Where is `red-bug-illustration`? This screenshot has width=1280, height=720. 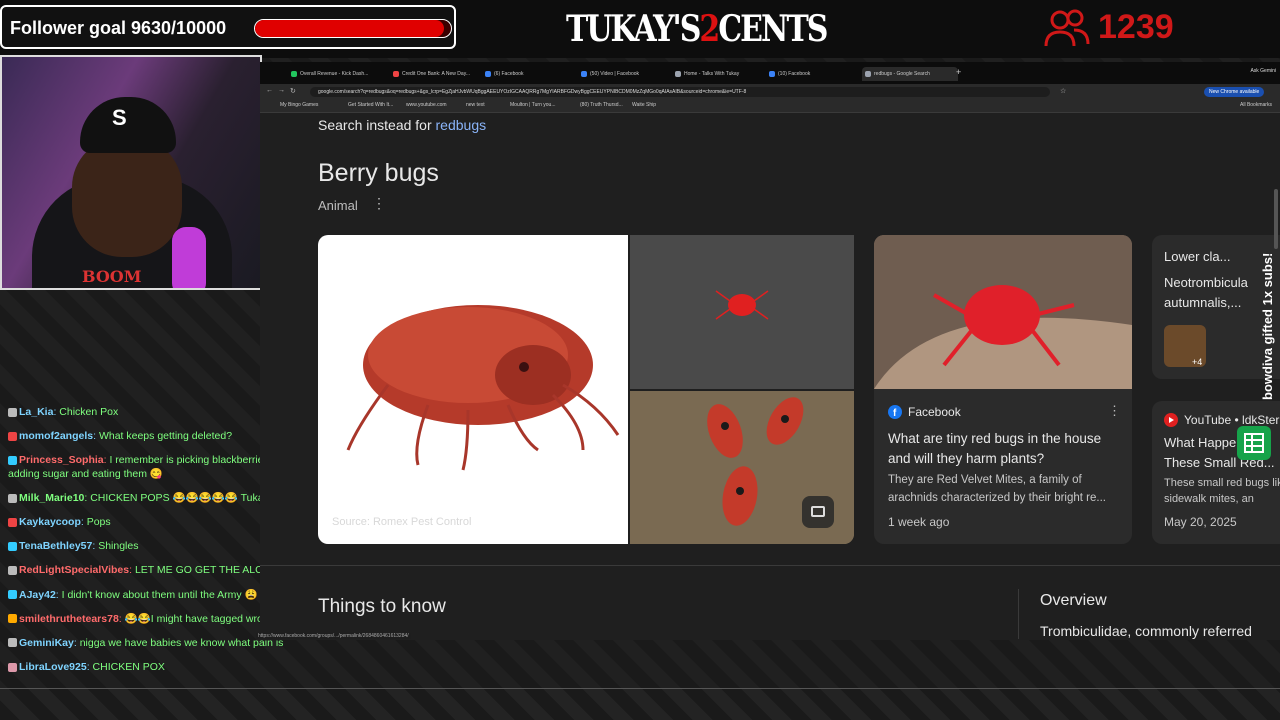
red-bug-illustration is located at coordinates (483, 388).